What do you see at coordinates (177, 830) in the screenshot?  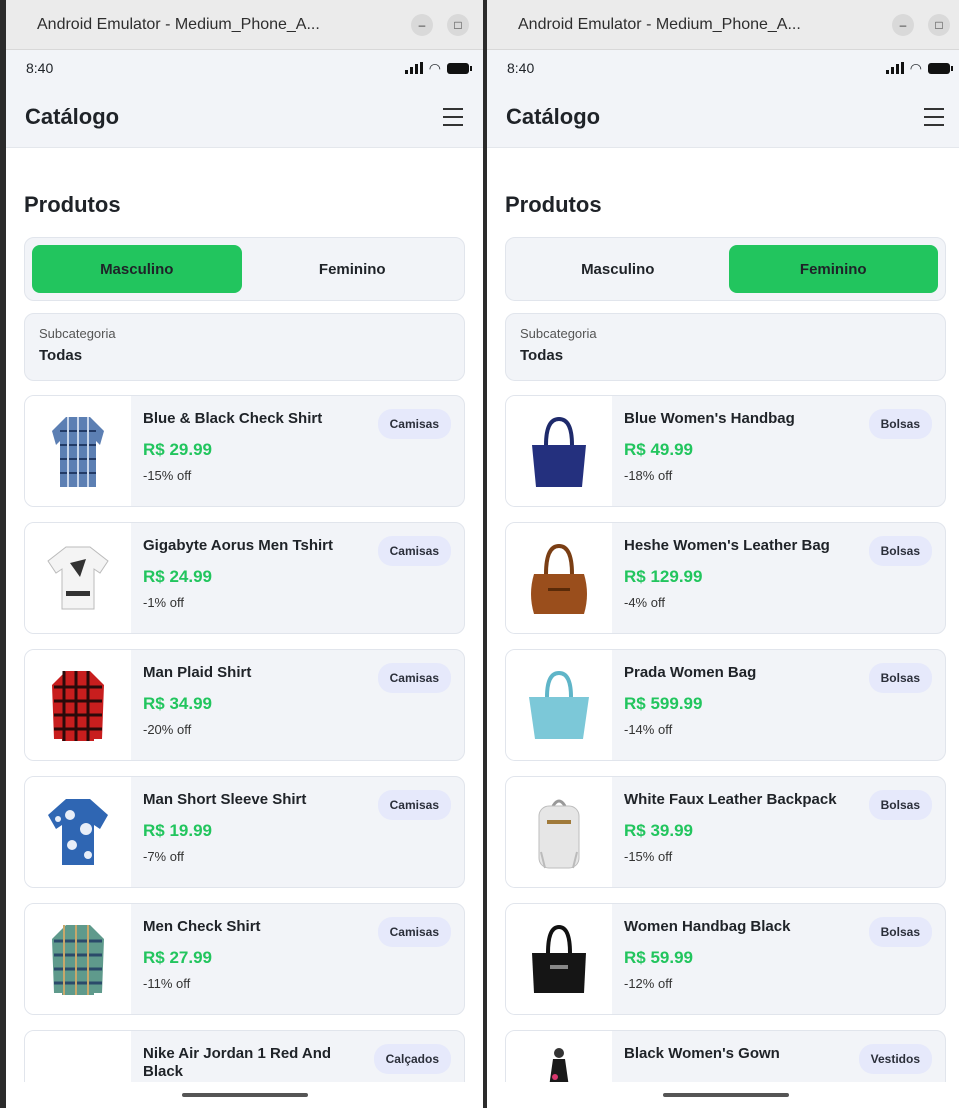 I see `product-price: R$ 19.99` at bounding box center [177, 830].